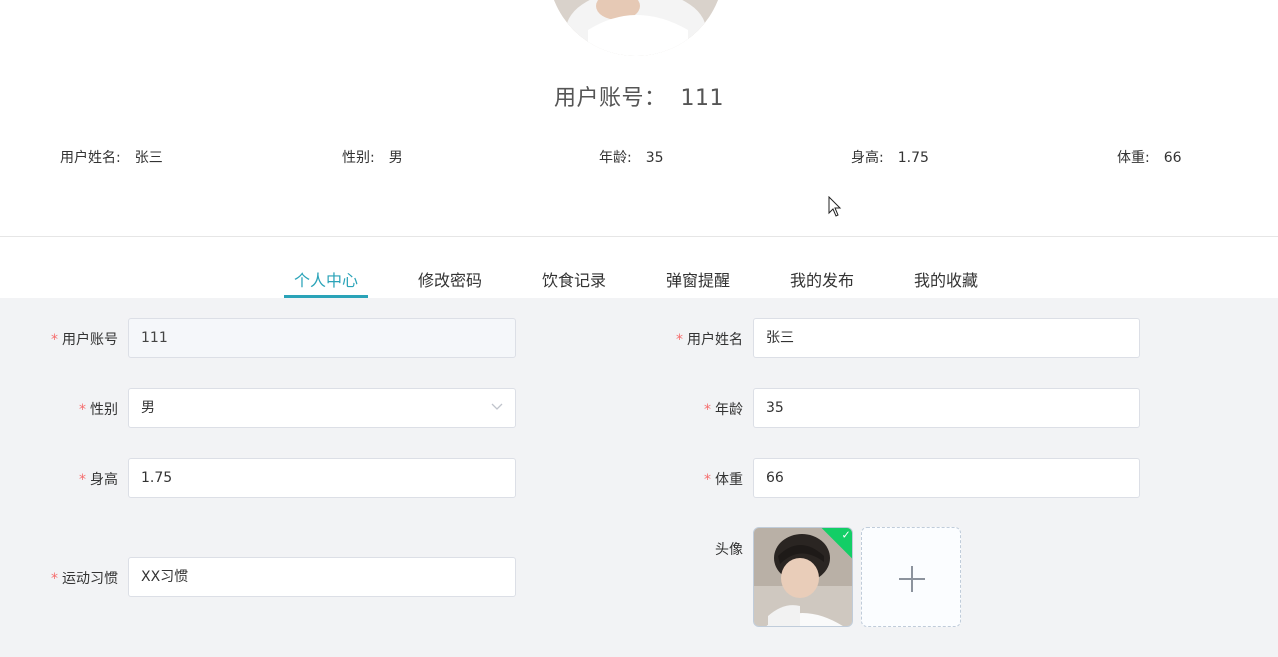 This screenshot has width=1278, height=657. I want to click on avatar-field-label: 头像, so click(729, 550).